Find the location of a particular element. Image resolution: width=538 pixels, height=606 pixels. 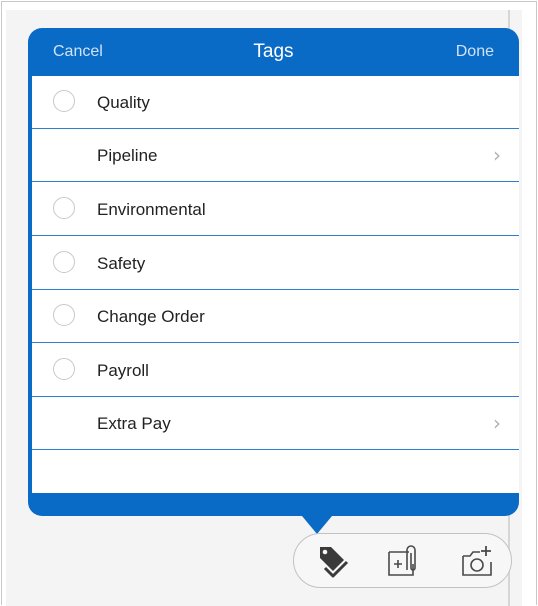

tag-row-extra-pay: Extra Pay › is located at coordinates (275, 423).